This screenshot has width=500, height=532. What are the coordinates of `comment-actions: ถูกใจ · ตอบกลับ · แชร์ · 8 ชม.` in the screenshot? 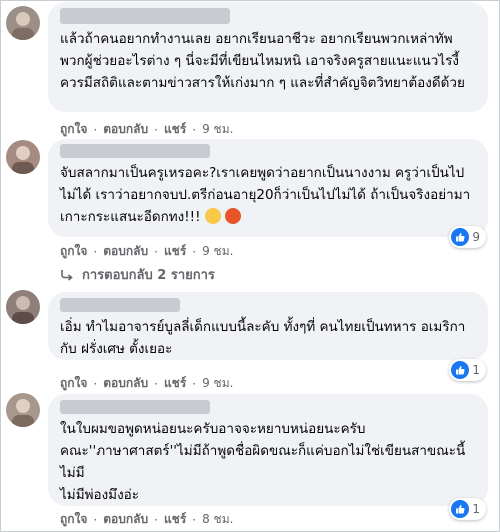 It's located at (146, 519).